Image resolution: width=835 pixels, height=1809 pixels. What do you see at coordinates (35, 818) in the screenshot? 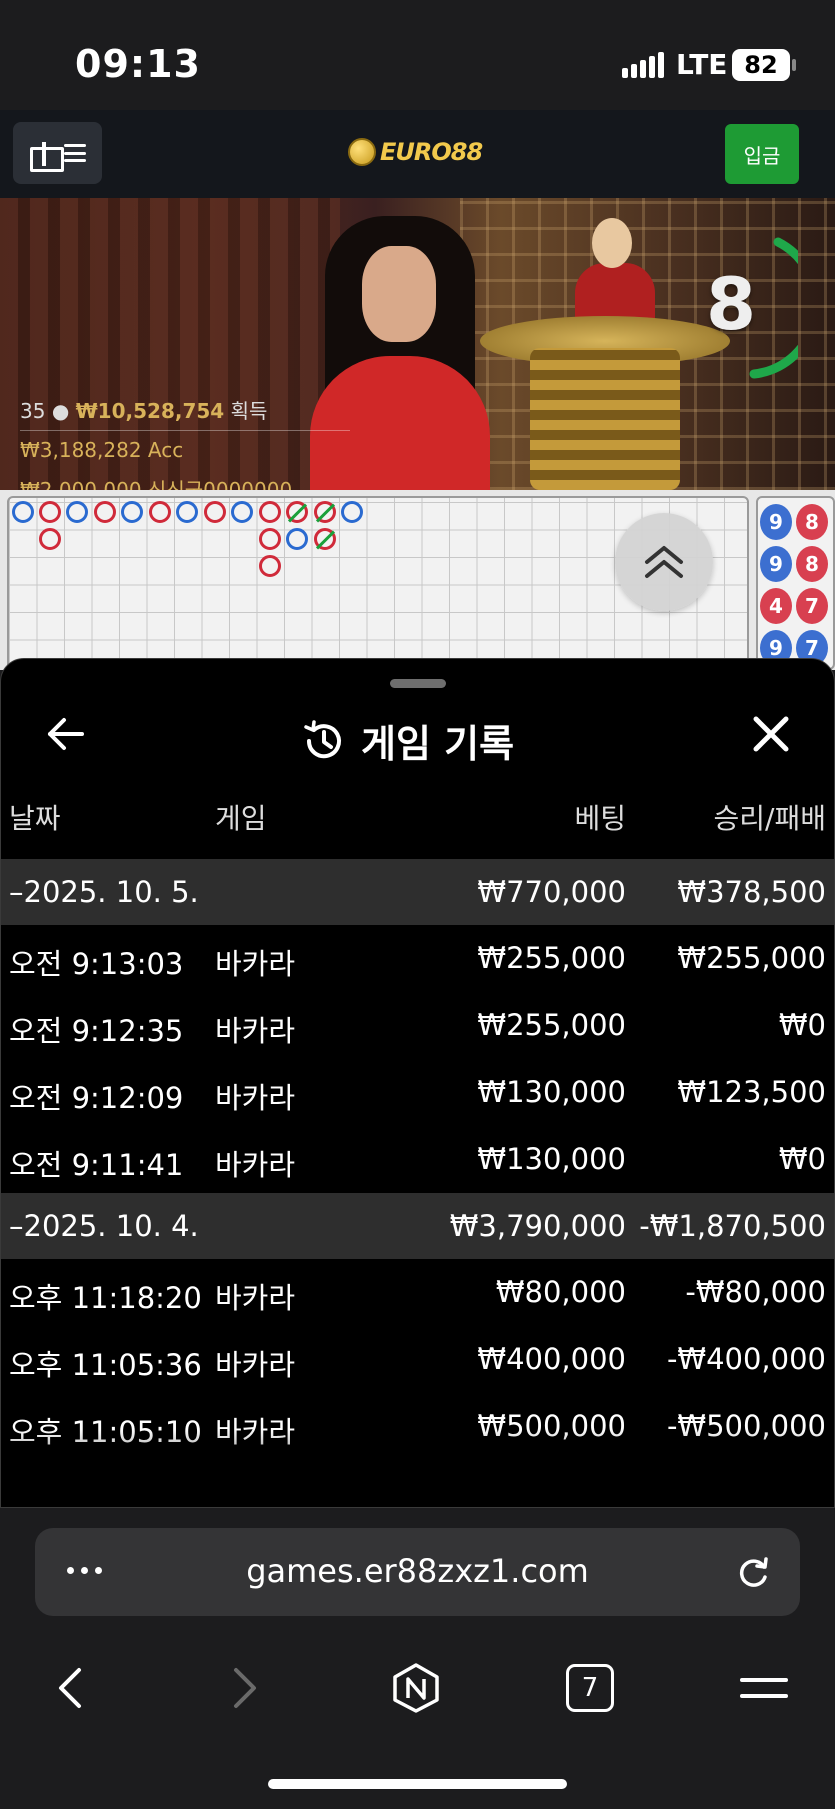
I see `column-date: 날짜` at bounding box center [35, 818].